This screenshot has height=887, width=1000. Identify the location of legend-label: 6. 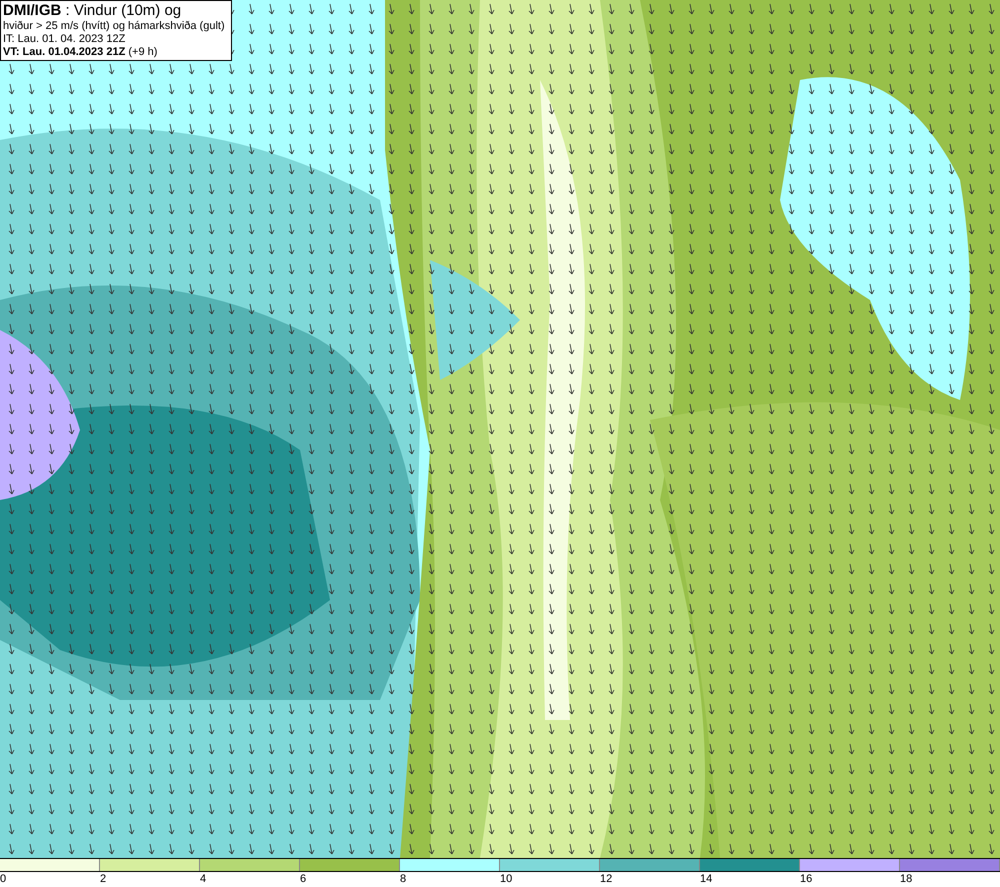
(303, 879).